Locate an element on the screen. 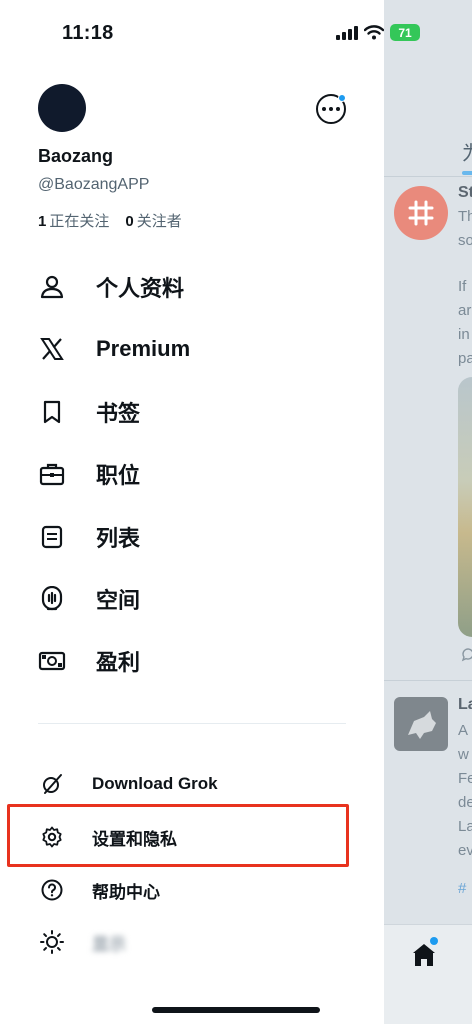 Image resolution: width=472 pixels, height=1024 pixels. x-logo-icon is located at coordinates (52, 349).